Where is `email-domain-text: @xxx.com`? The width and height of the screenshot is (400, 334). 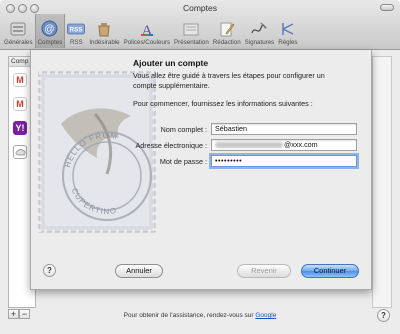
email-domain-text: @xxx.com is located at coordinates (301, 144).